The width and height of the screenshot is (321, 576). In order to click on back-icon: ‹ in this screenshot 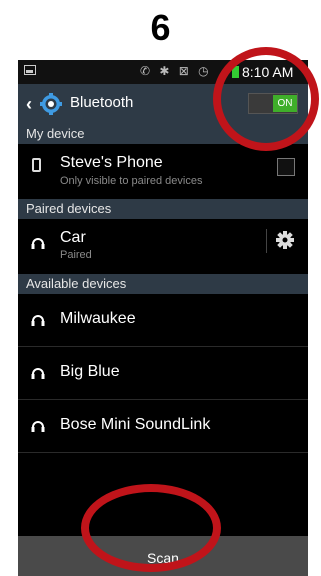, I will do `click(29, 104)`.